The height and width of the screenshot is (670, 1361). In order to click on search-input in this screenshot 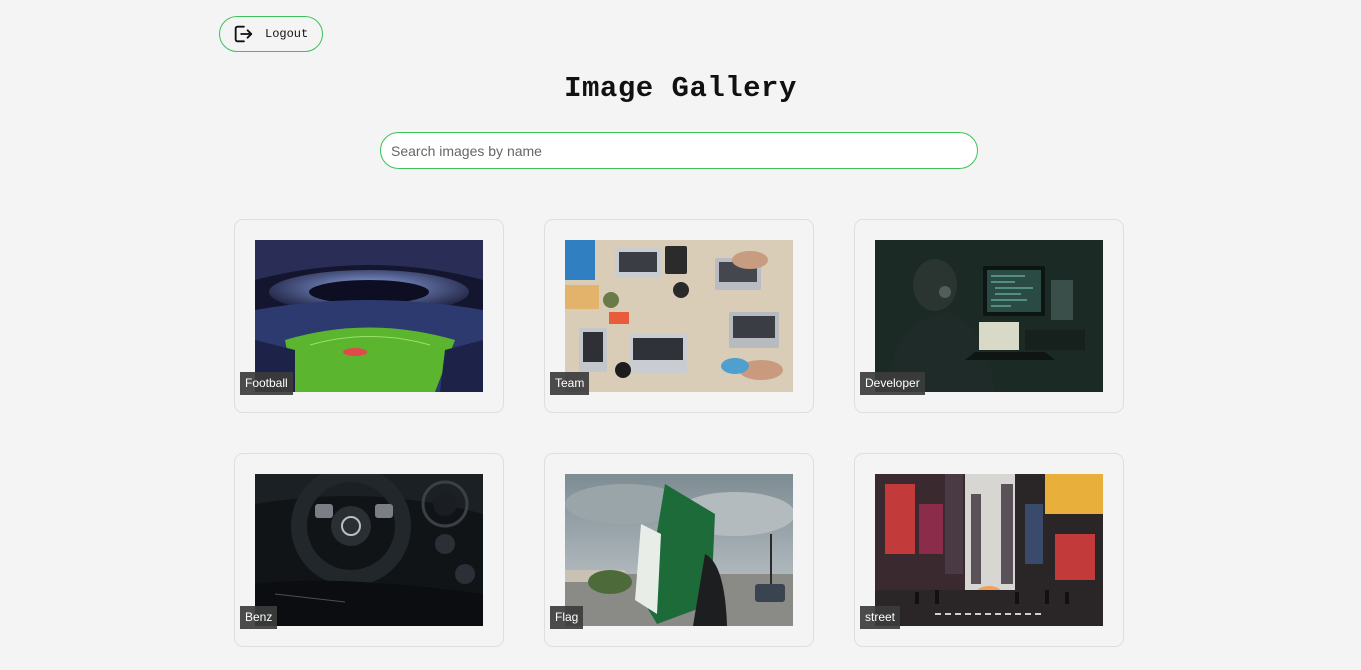, I will do `click(679, 150)`.